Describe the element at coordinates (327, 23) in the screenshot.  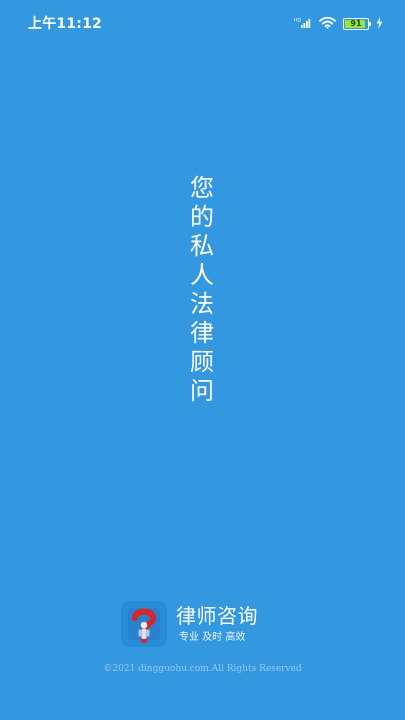
I see `wifi-icon` at that location.